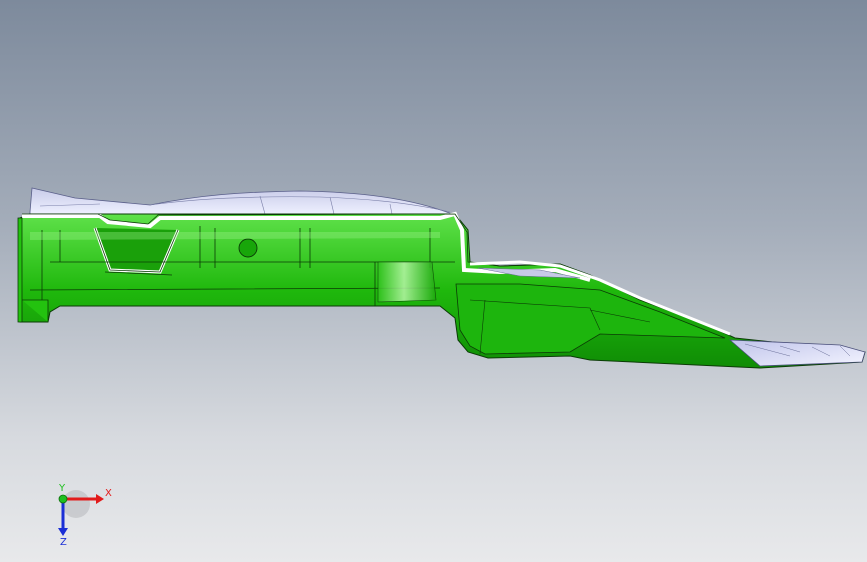  I want to click on x-axis-arrow, so click(100, 499).